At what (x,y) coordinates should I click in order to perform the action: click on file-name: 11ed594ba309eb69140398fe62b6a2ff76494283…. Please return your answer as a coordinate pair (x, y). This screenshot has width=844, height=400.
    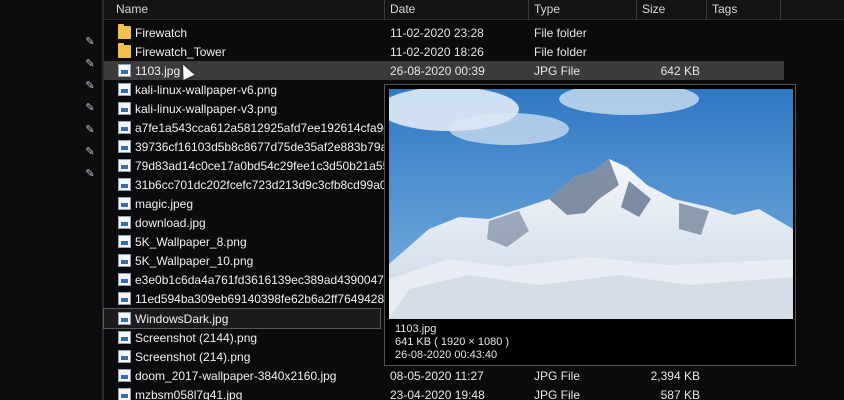
    Looking at the image, I should click on (275, 299).